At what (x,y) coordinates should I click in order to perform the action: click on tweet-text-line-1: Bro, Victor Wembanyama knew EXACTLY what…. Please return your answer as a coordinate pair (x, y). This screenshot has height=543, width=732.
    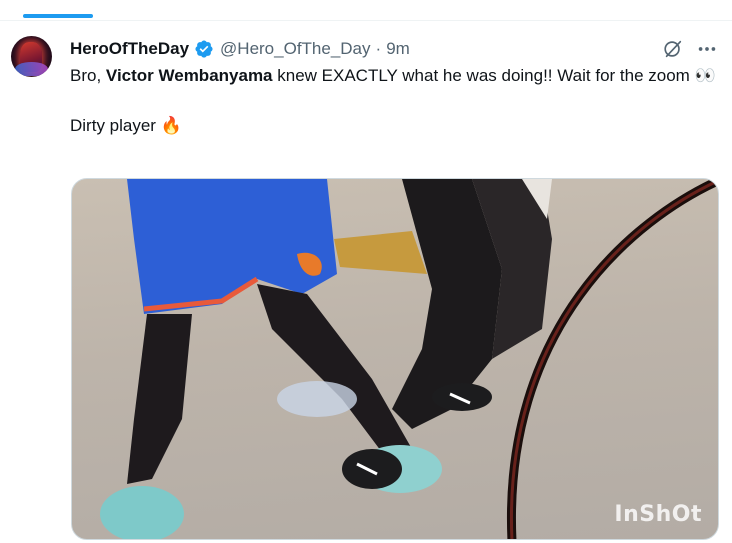
    Looking at the image, I should click on (395, 75).